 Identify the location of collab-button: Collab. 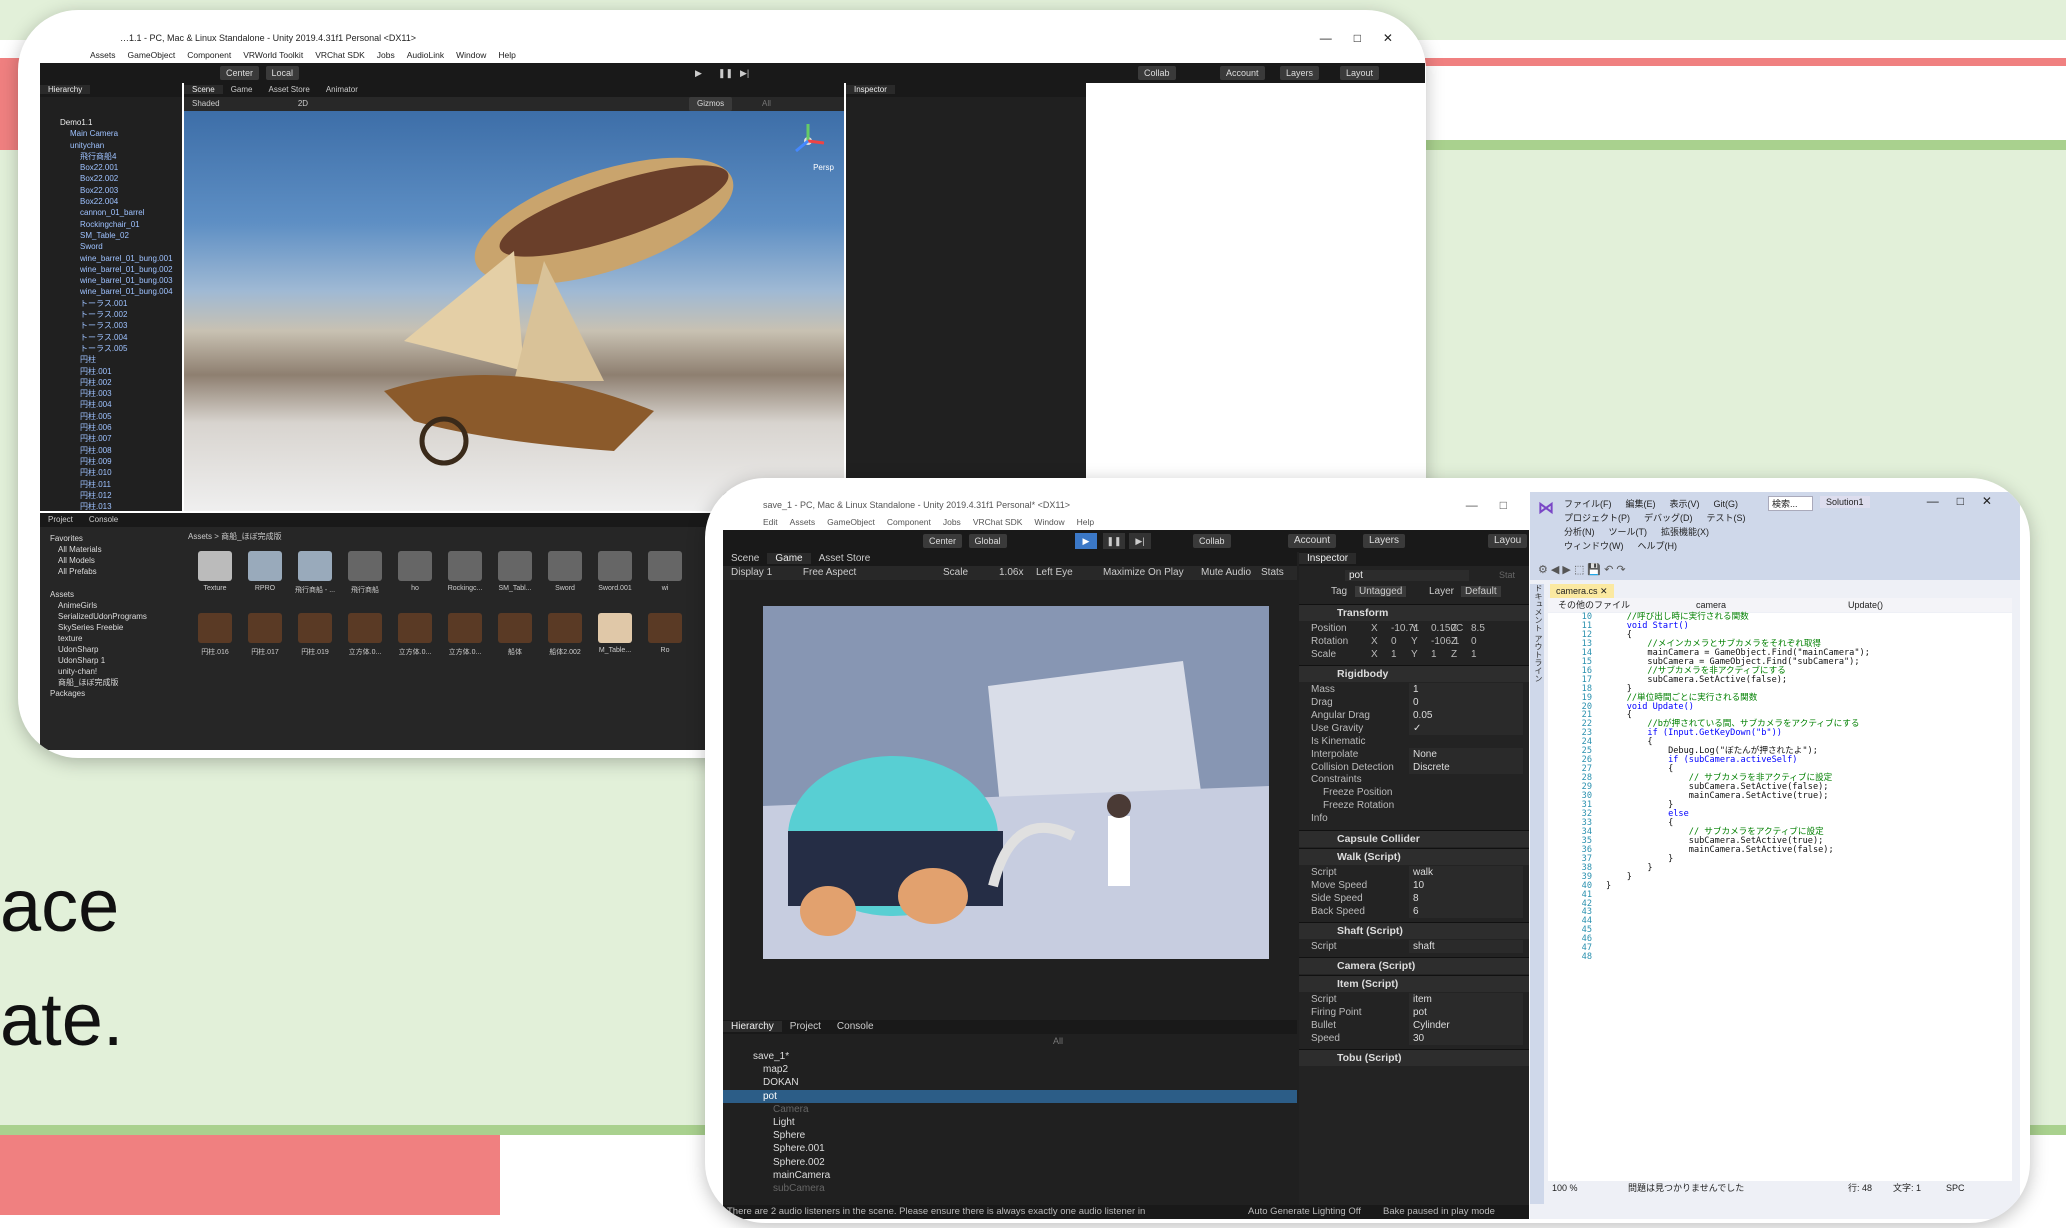
(1212, 541).